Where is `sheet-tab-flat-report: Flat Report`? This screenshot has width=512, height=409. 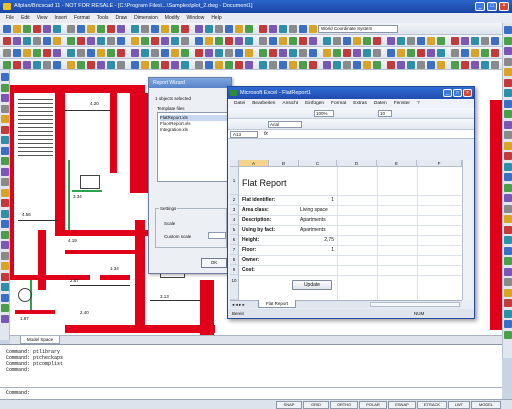
sheet-tab-flat-report: Flat Report is located at coordinates (277, 304).